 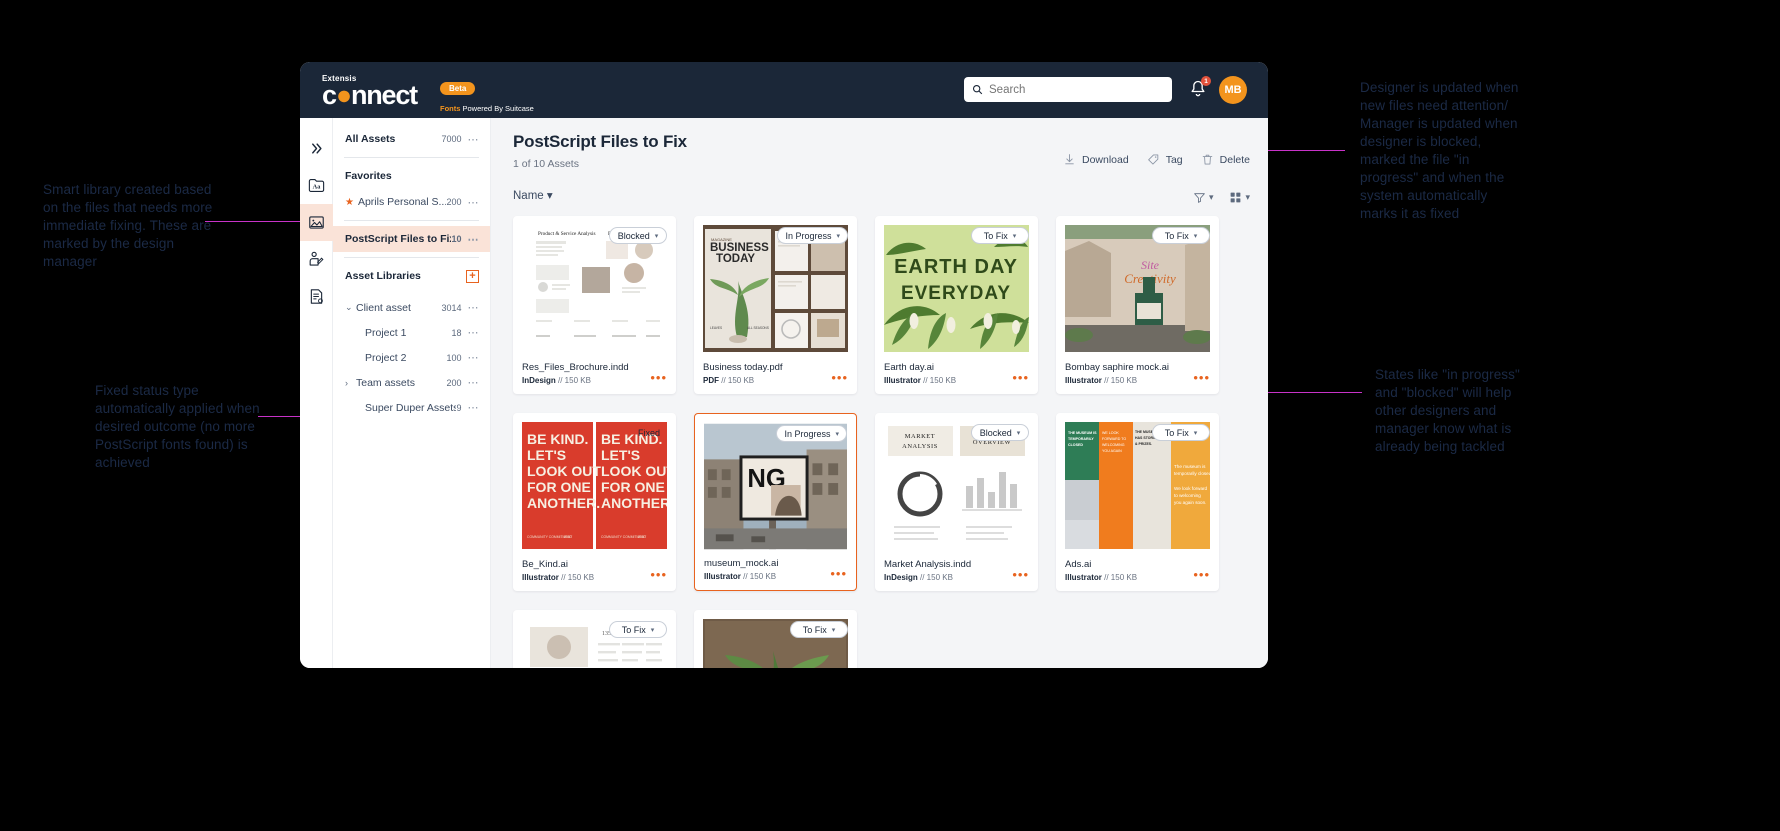 What do you see at coordinates (474, 202) in the screenshot?
I see `sidebar-aprils-menu: ⋯` at bounding box center [474, 202].